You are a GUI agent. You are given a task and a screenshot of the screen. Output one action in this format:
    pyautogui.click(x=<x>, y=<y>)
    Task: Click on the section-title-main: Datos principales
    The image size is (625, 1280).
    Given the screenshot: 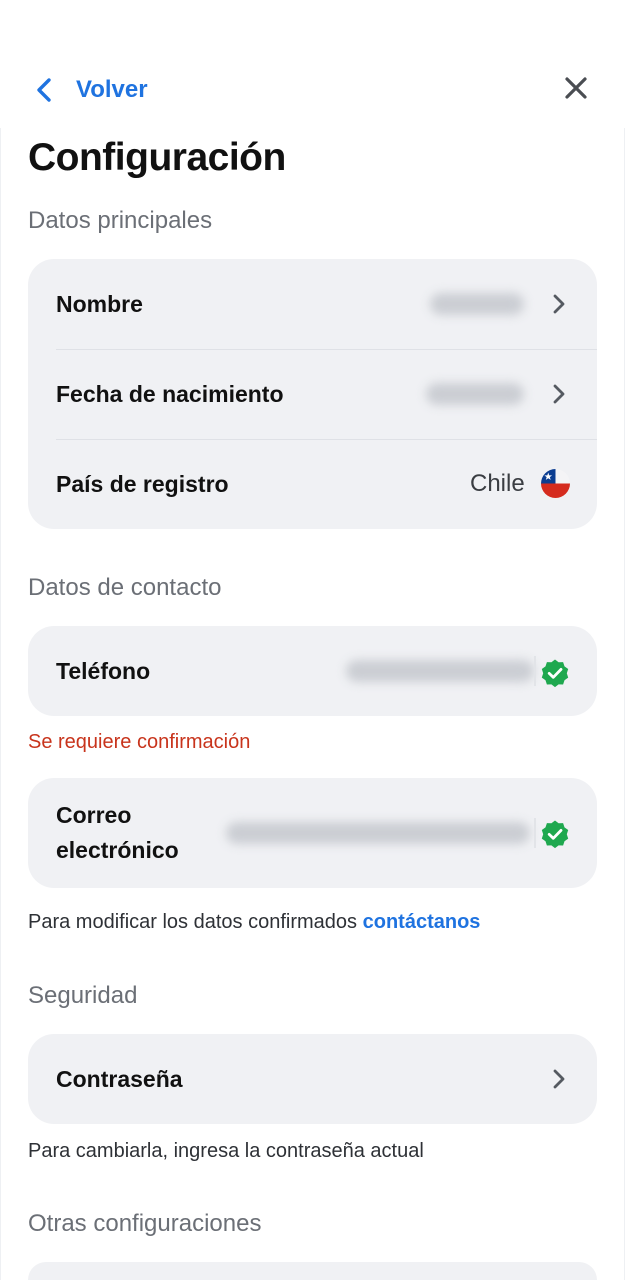 What is the action you would take?
    pyautogui.click(x=120, y=220)
    